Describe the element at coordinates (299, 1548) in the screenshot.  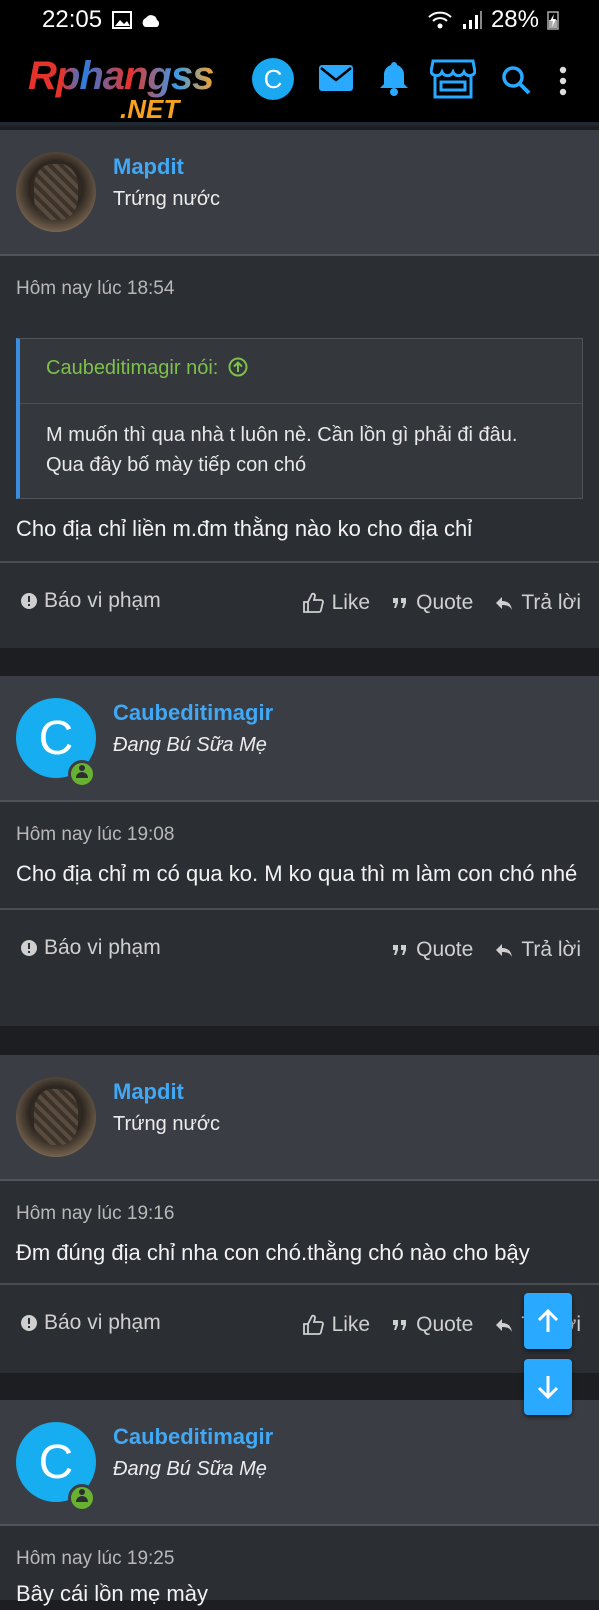
I see `post-timestamp: Hôm nay lúc 19:25` at that location.